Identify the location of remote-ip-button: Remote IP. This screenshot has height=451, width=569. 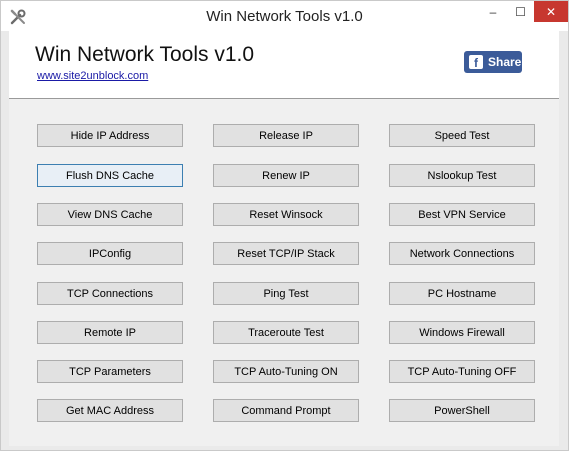
(110, 332).